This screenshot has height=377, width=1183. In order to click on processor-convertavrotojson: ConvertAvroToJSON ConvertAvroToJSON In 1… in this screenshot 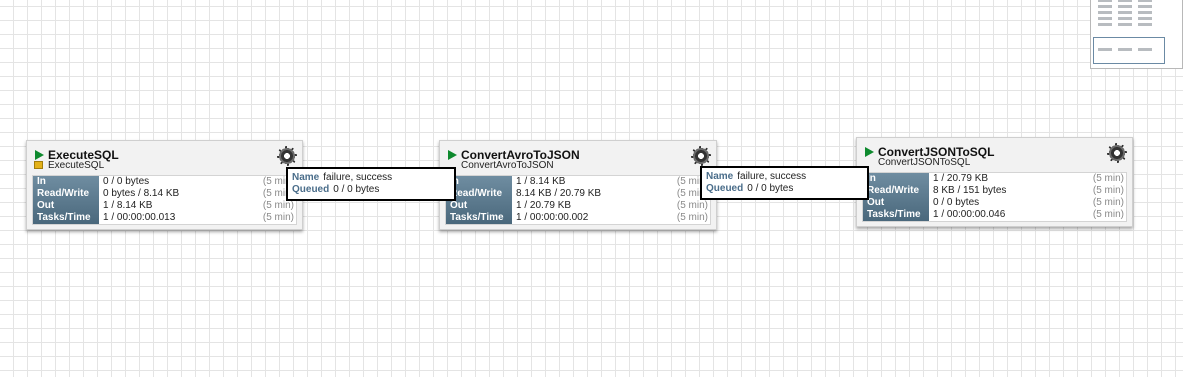, I will do `click(578, 185)`.